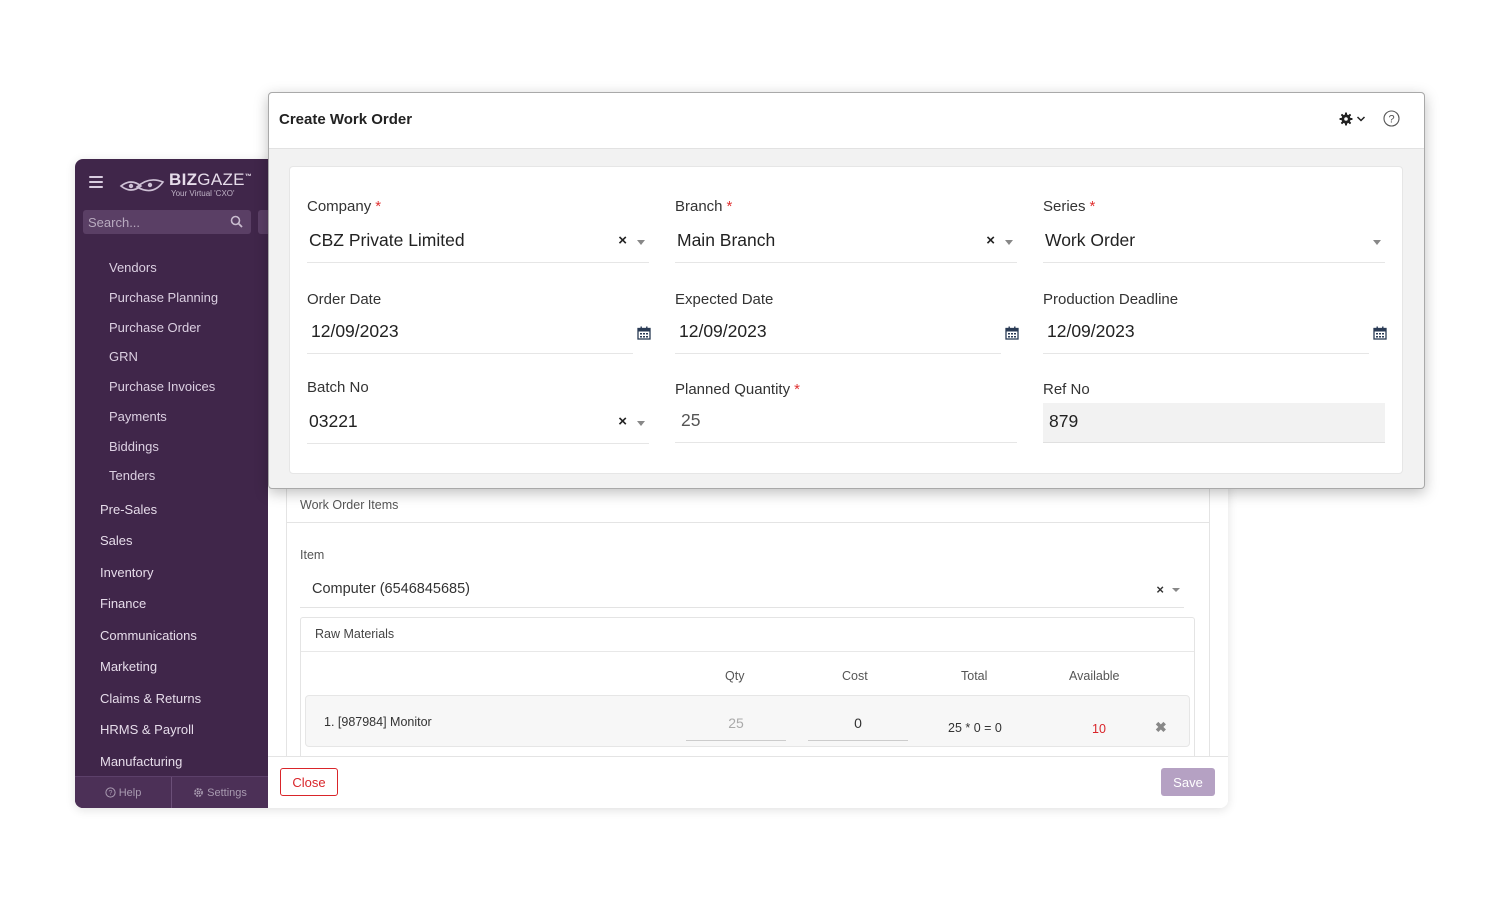 The width and height of the screenshot is (1500, 900). What do you see at coordinates (148, 635) in the screenshot?
I see `sidebar-item-communications: Communications` at bounding box center [148, 635].